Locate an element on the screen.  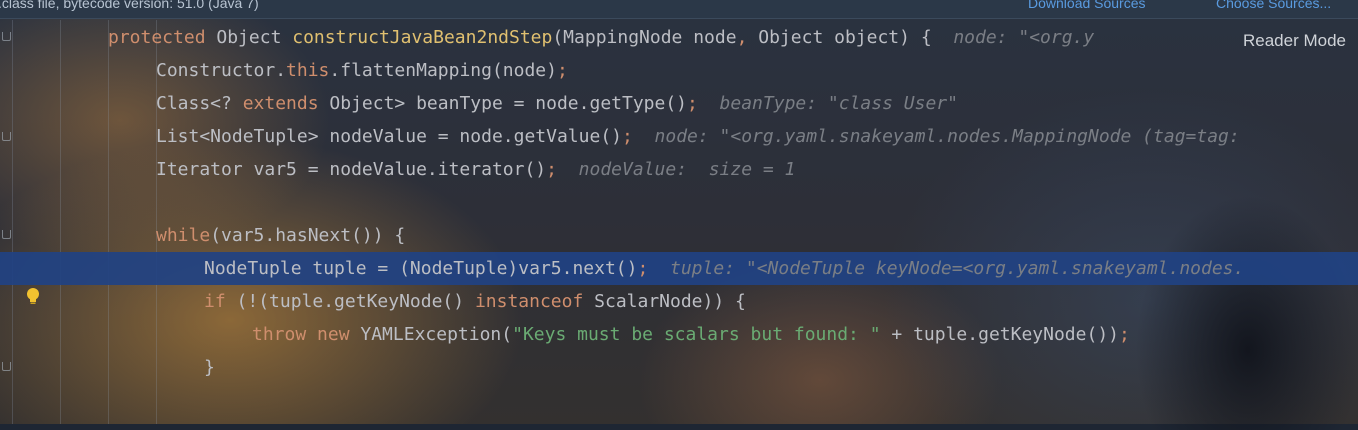
code-token: extends is located at coordinates (280, 103).